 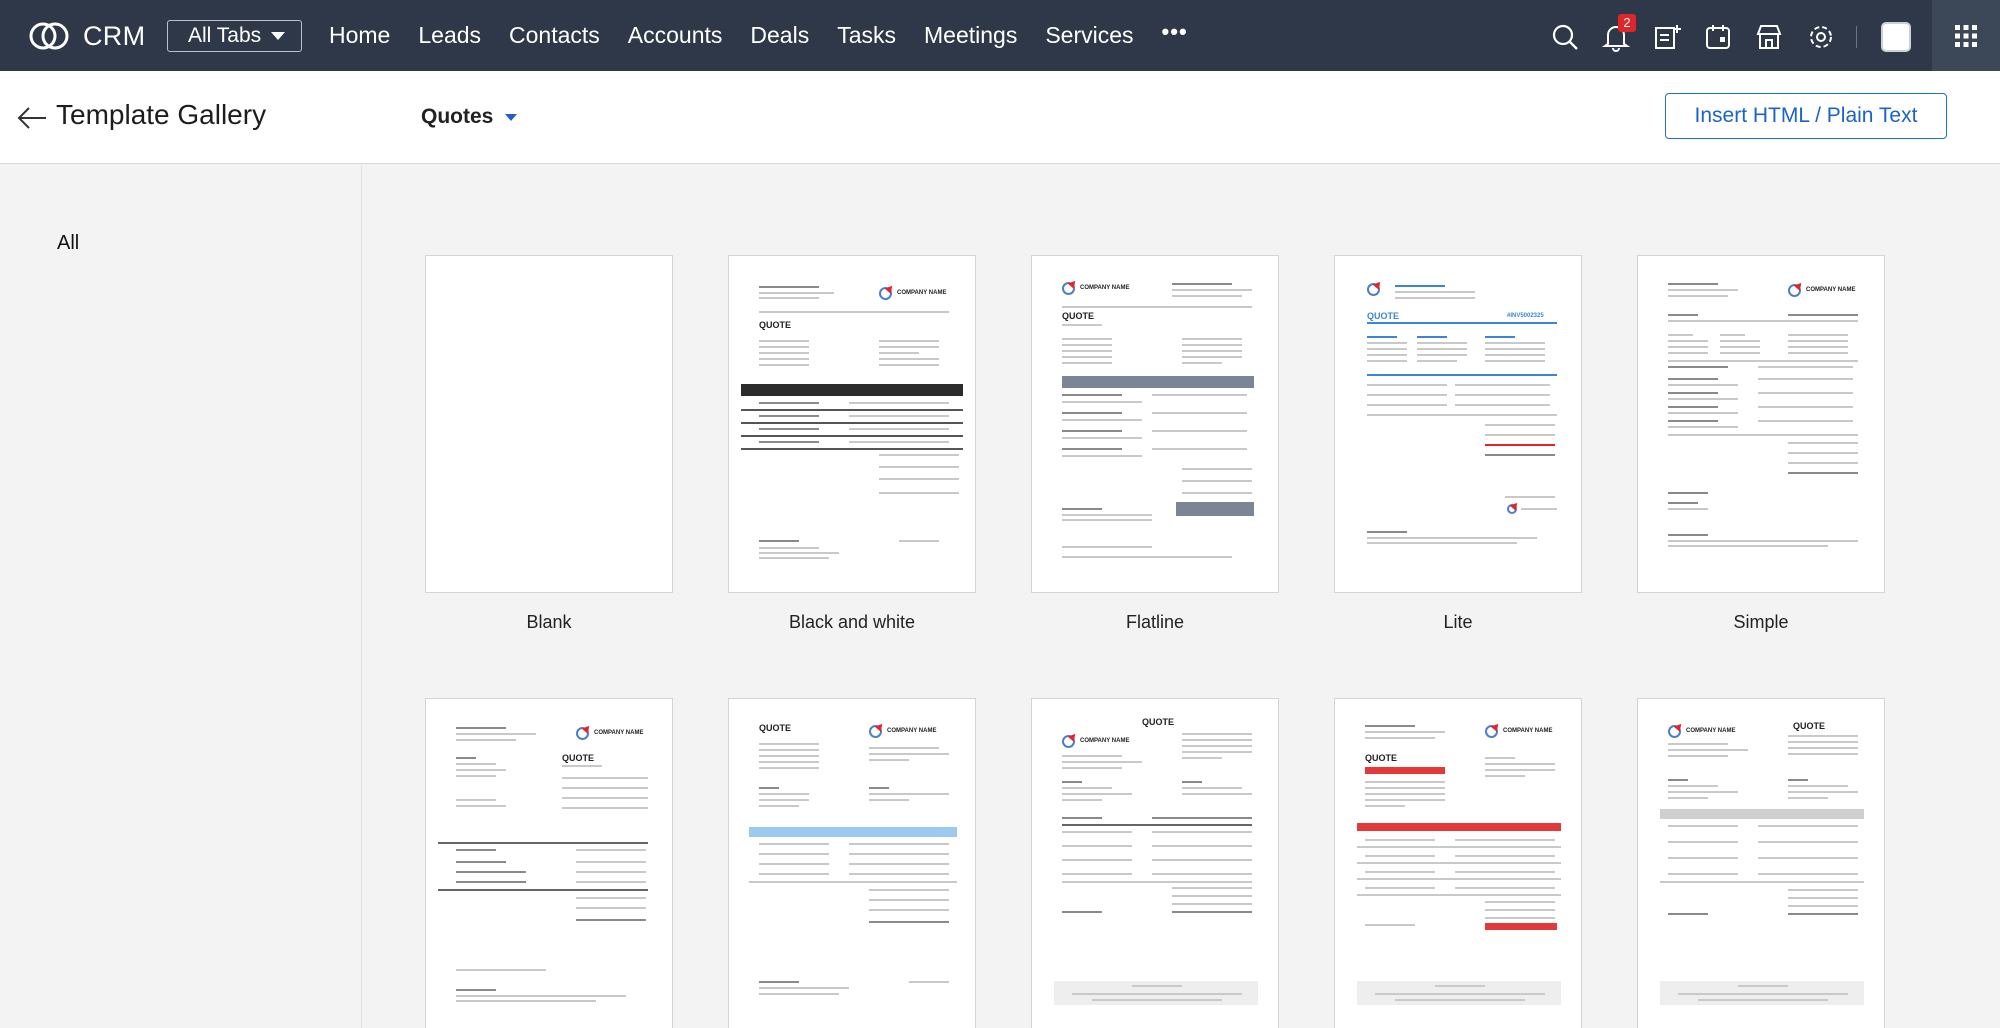 What do you see at coordinates (1896, 37) in the screenshot?
I see `avatar` at bounding box center [1896, 37].